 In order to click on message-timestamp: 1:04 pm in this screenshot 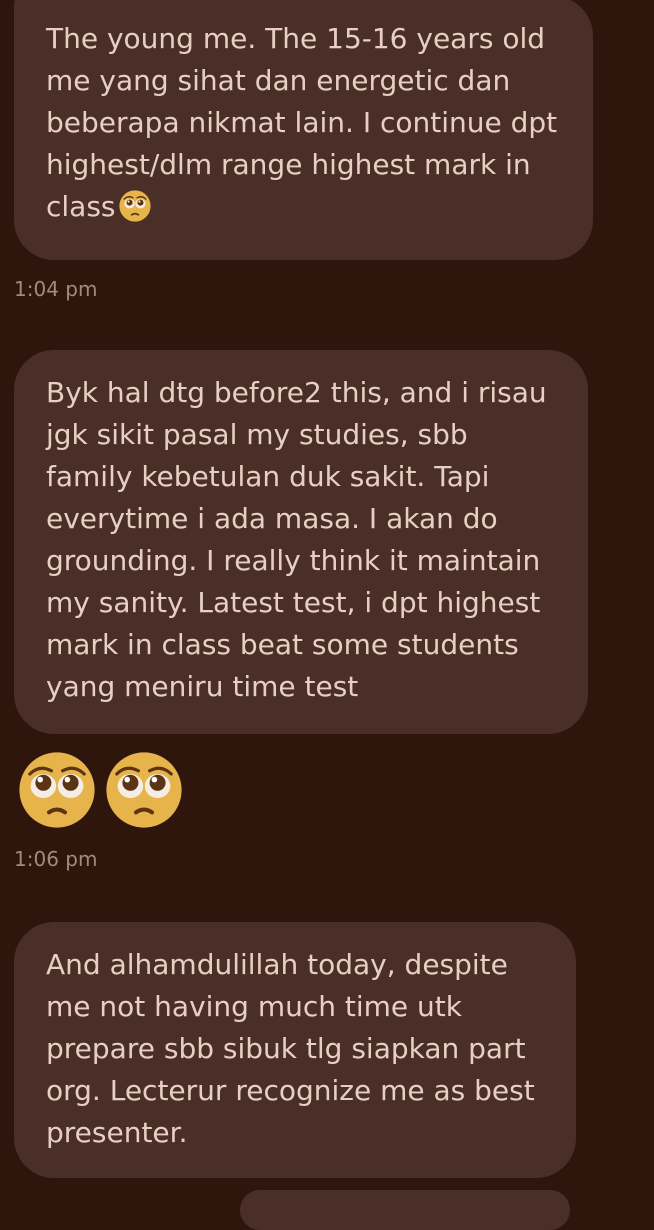, I will do `click(56, 289)`.